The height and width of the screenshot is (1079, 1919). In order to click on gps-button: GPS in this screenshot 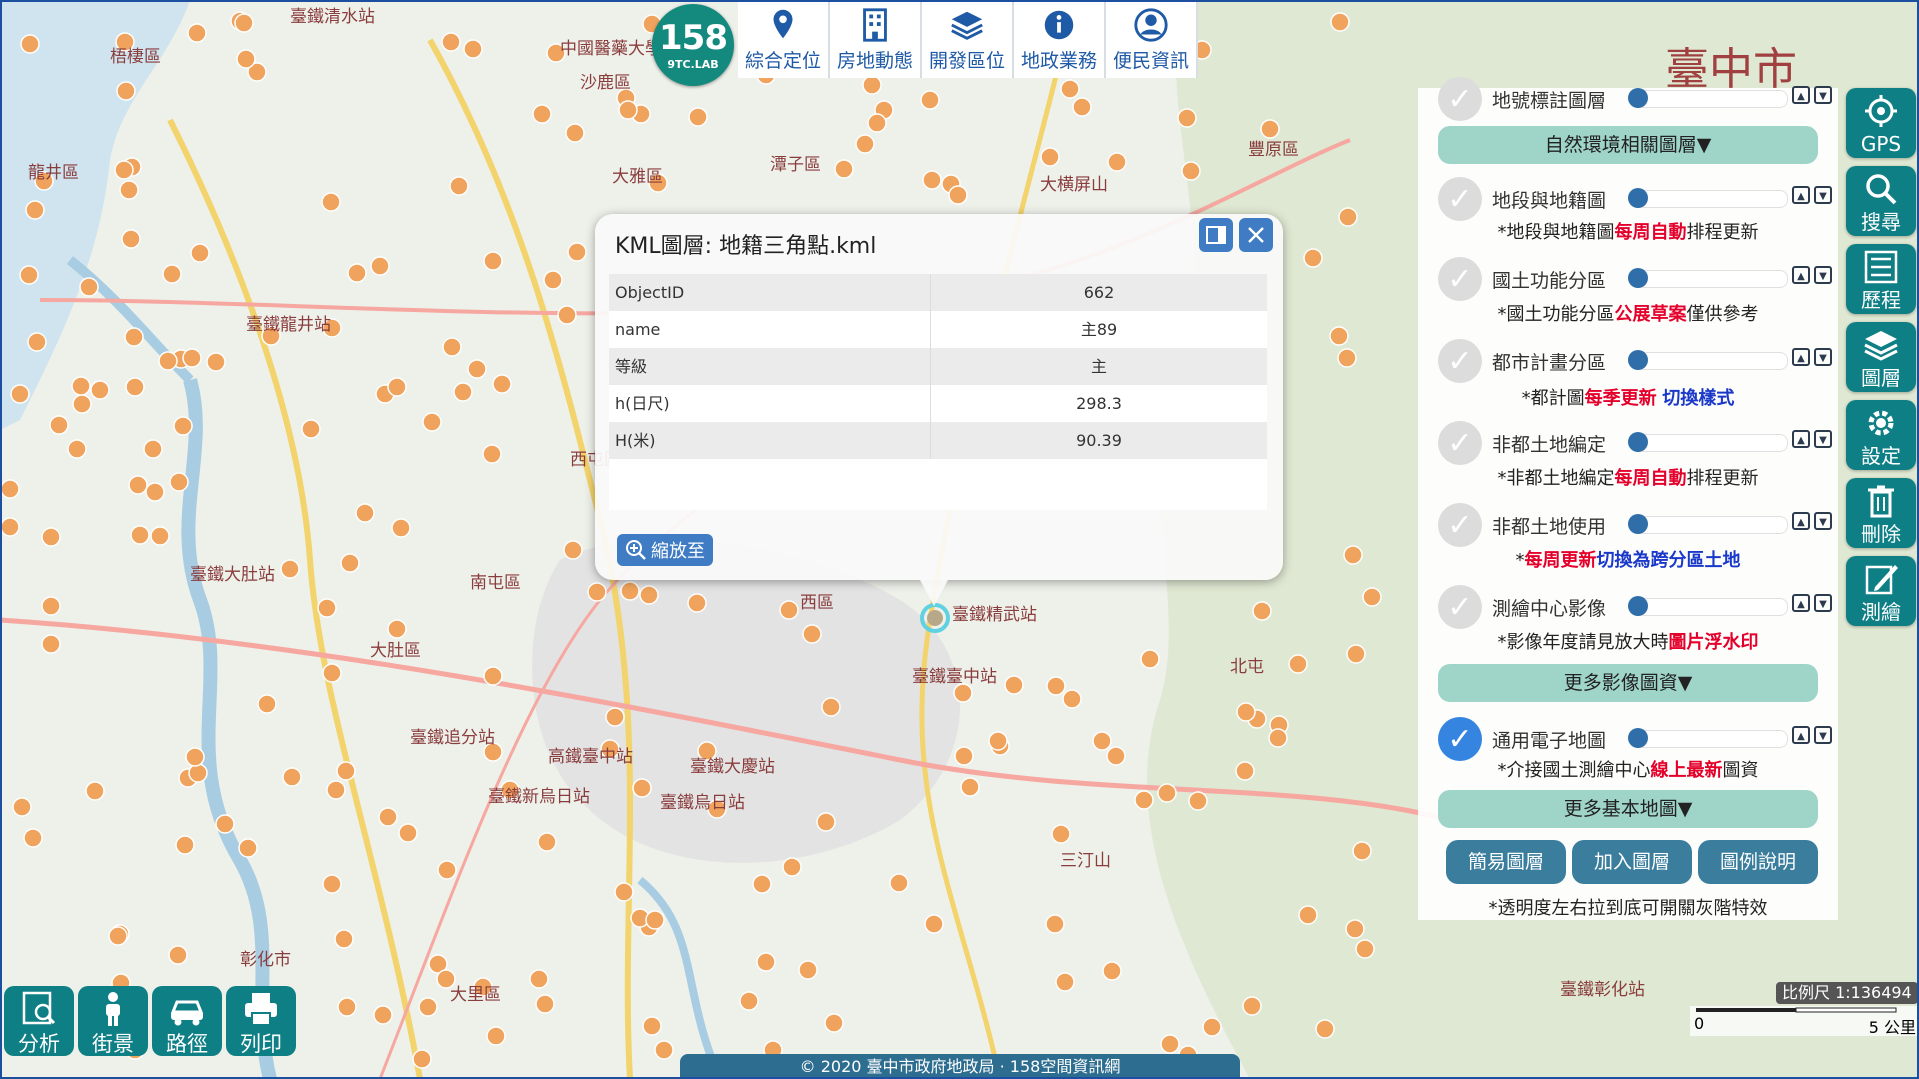, I will do `click(1881, 123)`.